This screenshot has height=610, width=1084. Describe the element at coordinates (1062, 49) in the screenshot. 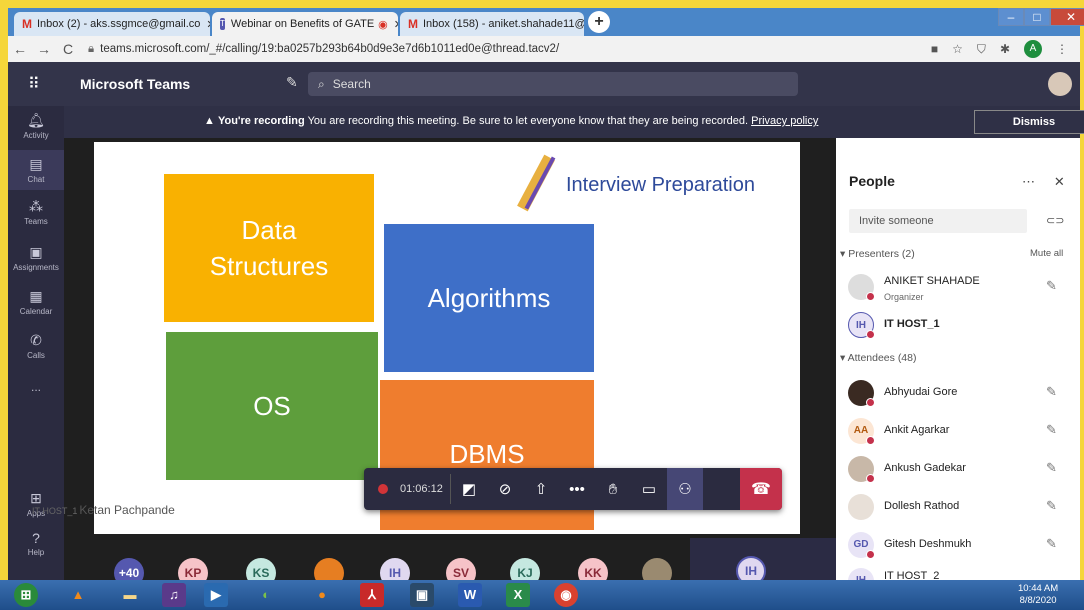

I see `menu-icon: ⋮` at that location.